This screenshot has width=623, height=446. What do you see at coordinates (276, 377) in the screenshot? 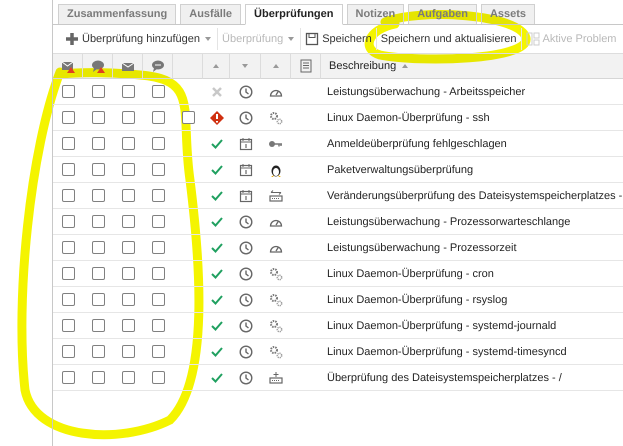
I see `drive-plus-icon` at bounding box center [276, 377].